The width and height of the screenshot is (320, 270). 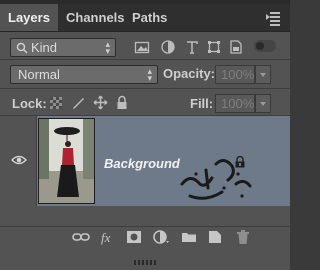 What do you see at coordinates (263, 74) in the screenshot?
I see `opacity-dropdown-button` at bounding box center [263, 74].